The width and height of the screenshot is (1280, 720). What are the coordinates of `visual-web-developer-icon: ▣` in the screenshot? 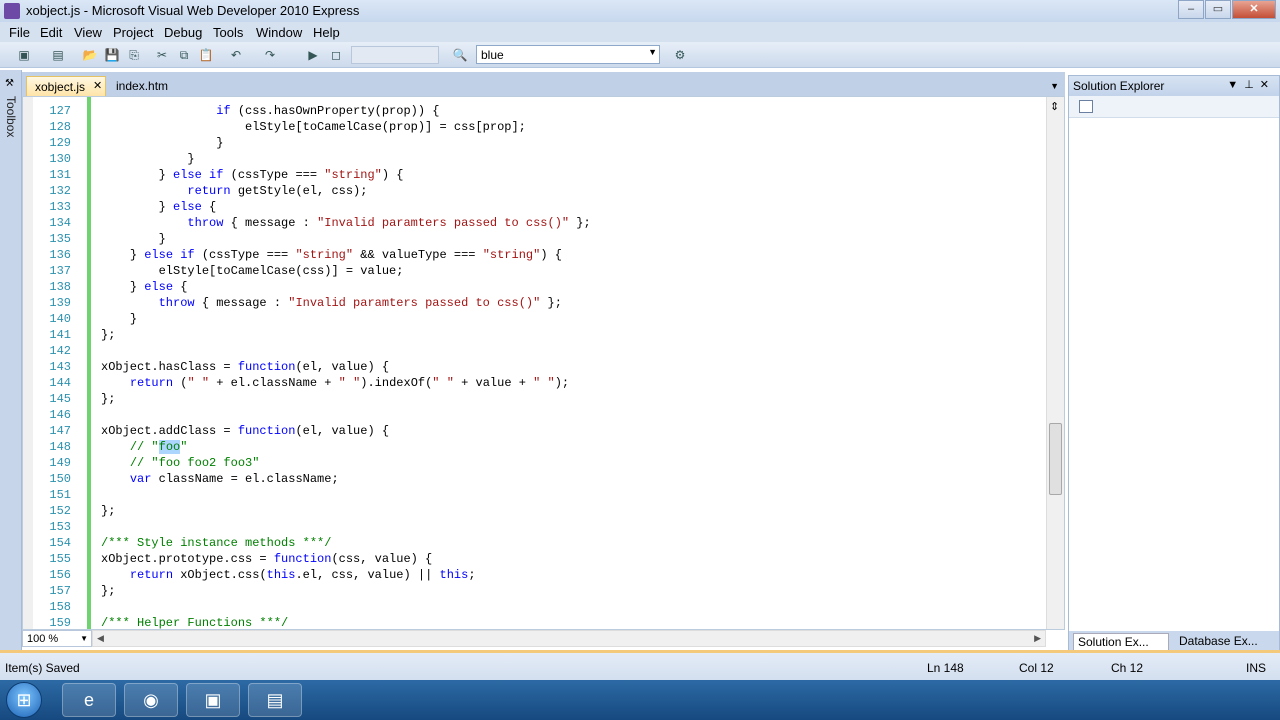 It's located at (213, 700).